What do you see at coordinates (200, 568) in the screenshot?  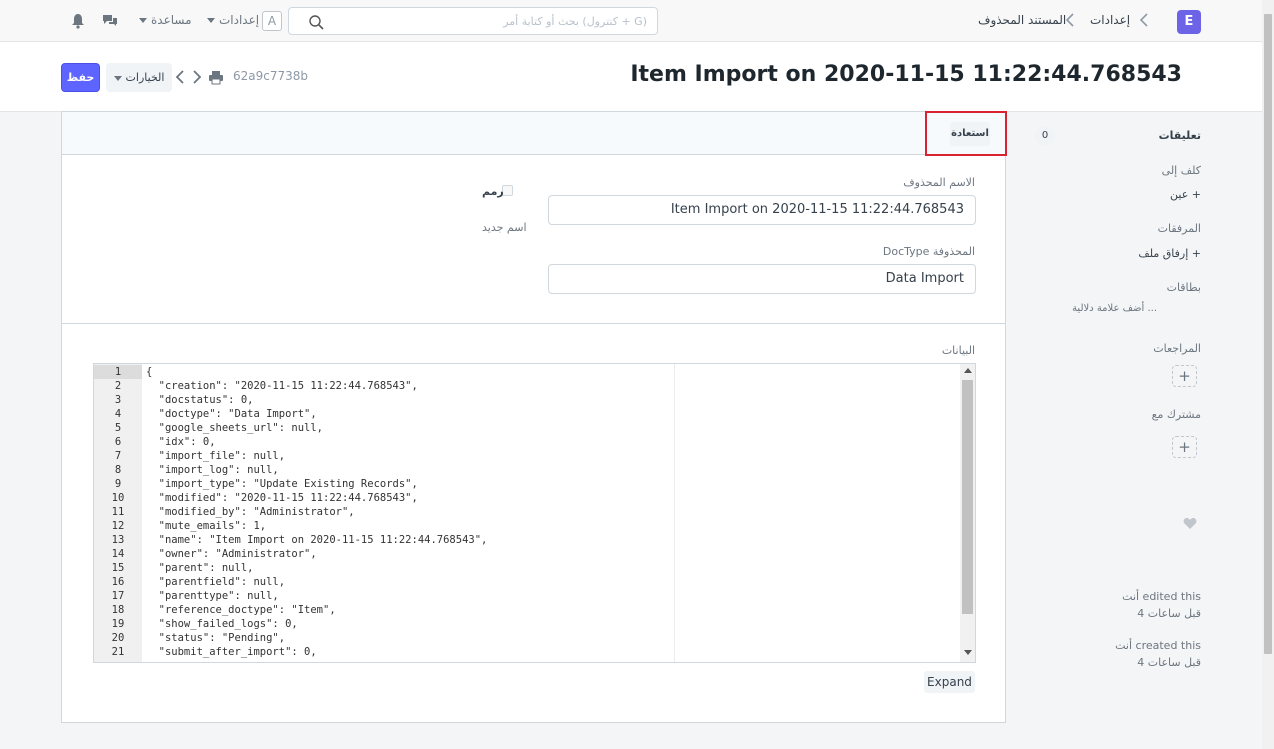 I see `code-line: "parent": null,` at bounding box center [200, 568].